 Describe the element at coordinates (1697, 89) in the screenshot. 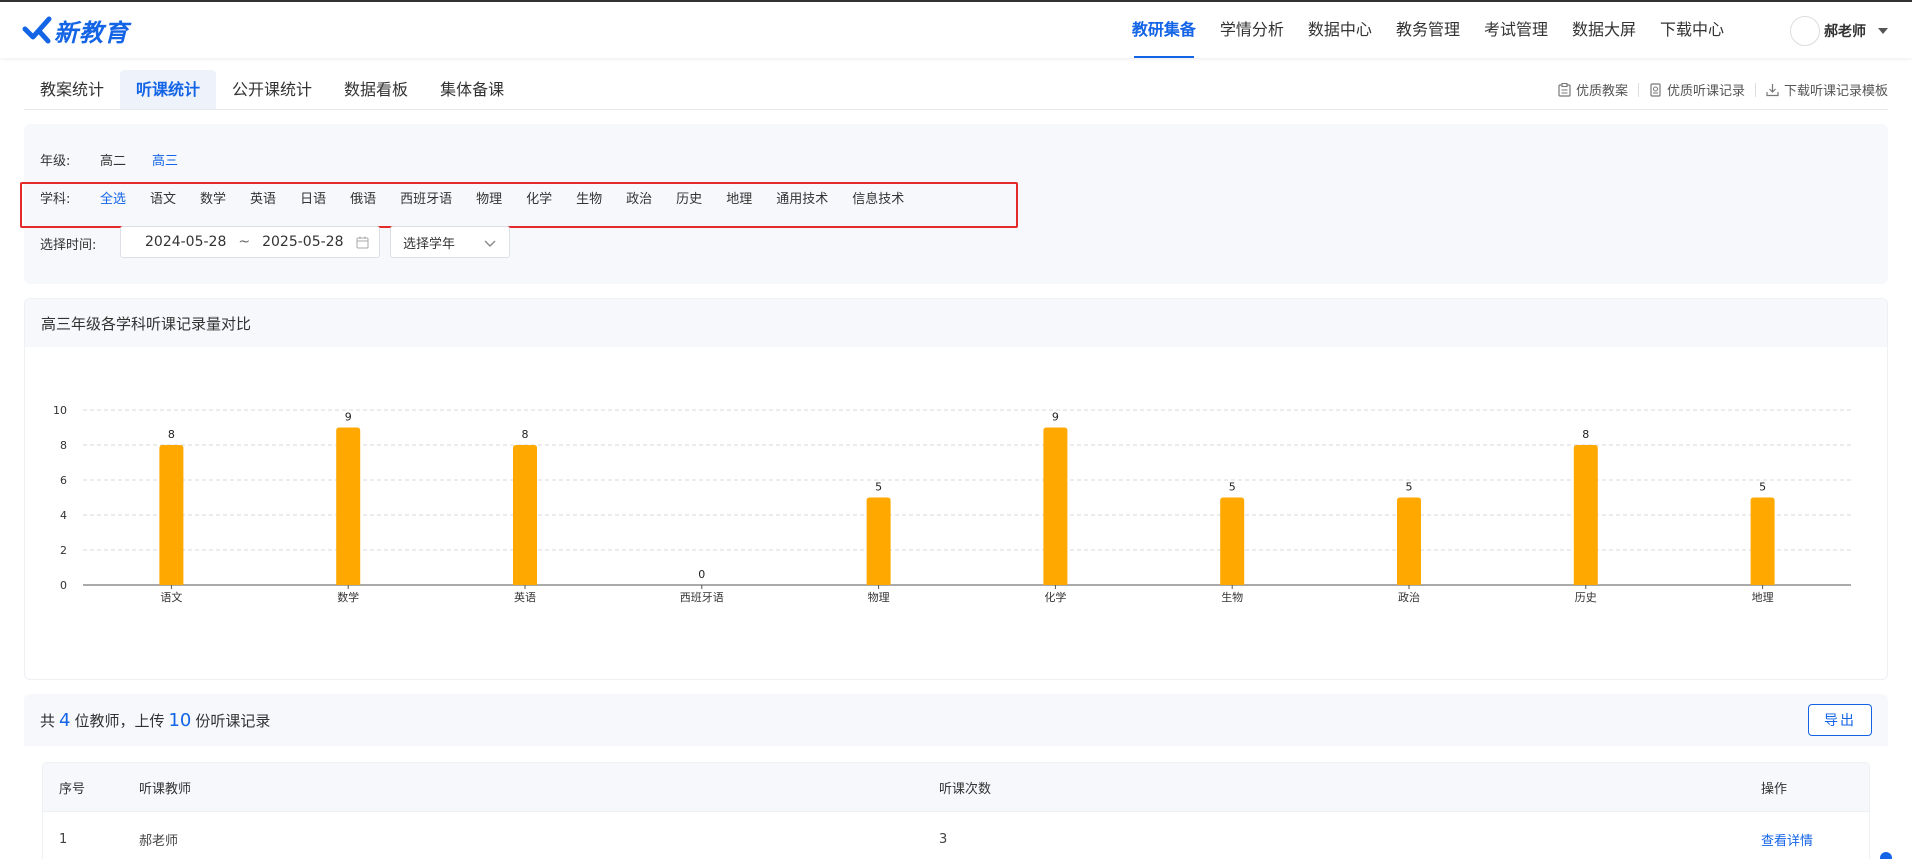

I see `quick-link-quality-records: 优质听课记录` at that location.